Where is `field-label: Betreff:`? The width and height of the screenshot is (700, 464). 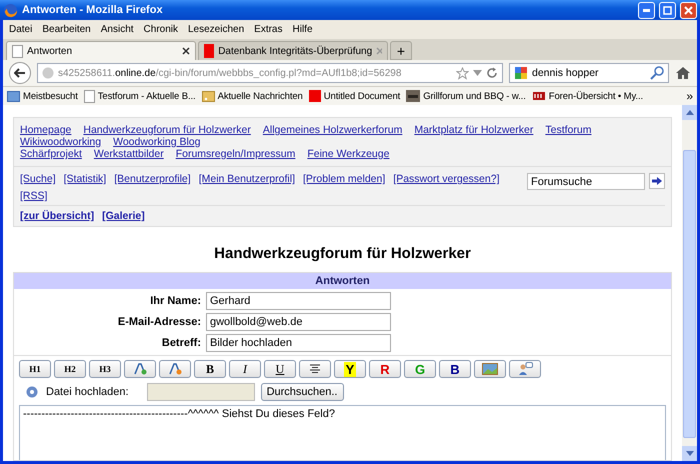 field-label: Betreff: is located at coordinates (180, 343).